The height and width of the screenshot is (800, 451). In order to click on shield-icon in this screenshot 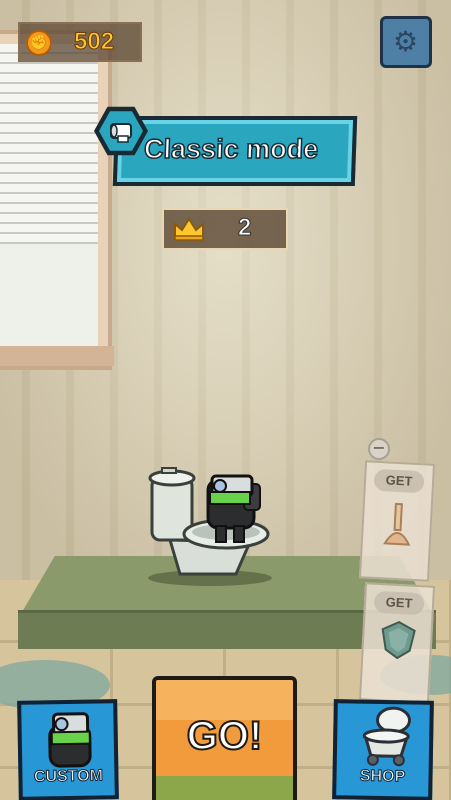, I will do `click(398, 640)`.